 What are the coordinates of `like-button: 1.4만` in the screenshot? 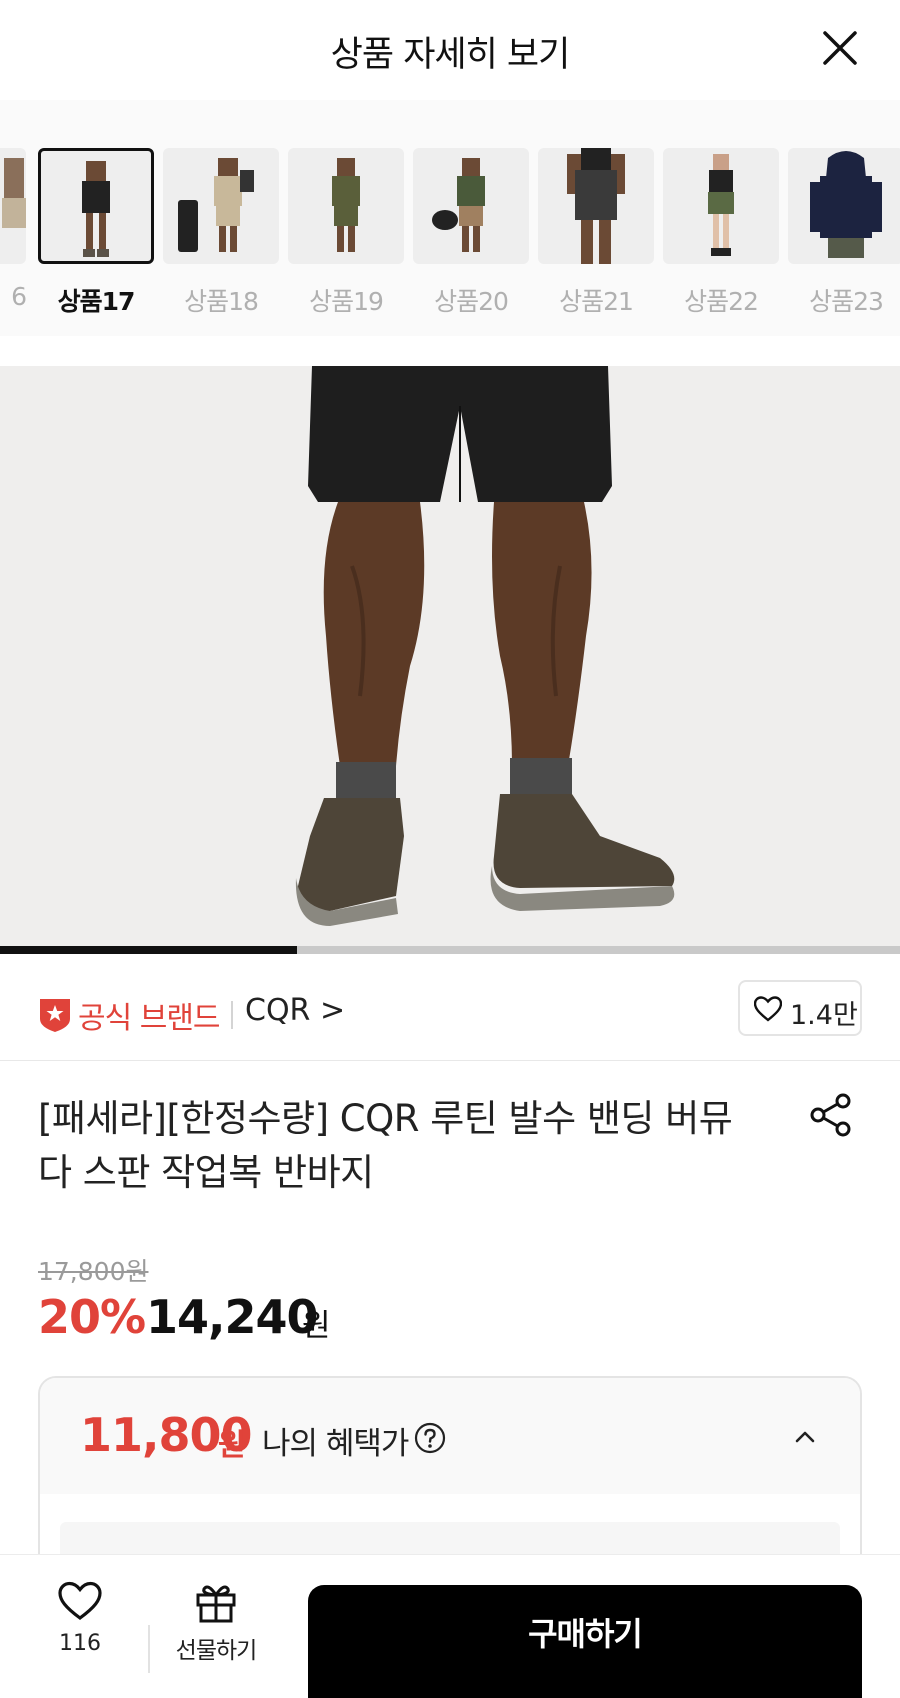 It's located at (800, 1008).